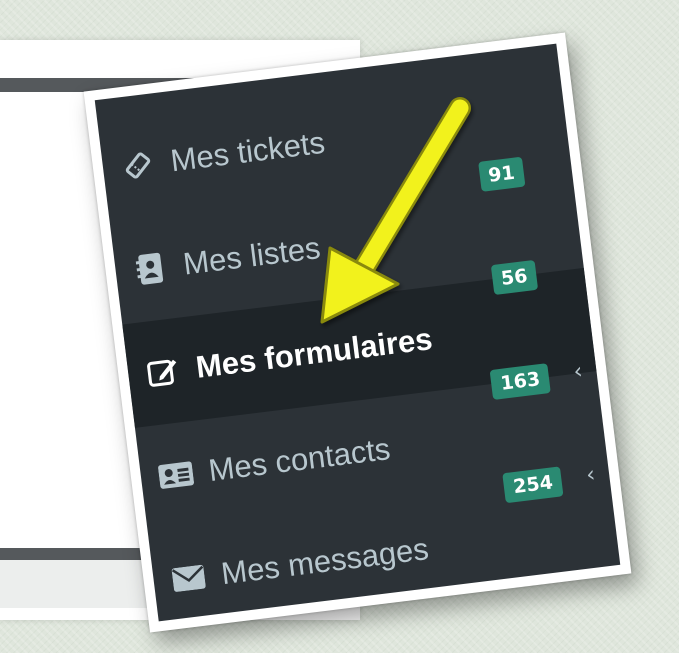  Describe the element at coordinates (176, 475) in the screenshot. I see `contact-card-icon` at that location.